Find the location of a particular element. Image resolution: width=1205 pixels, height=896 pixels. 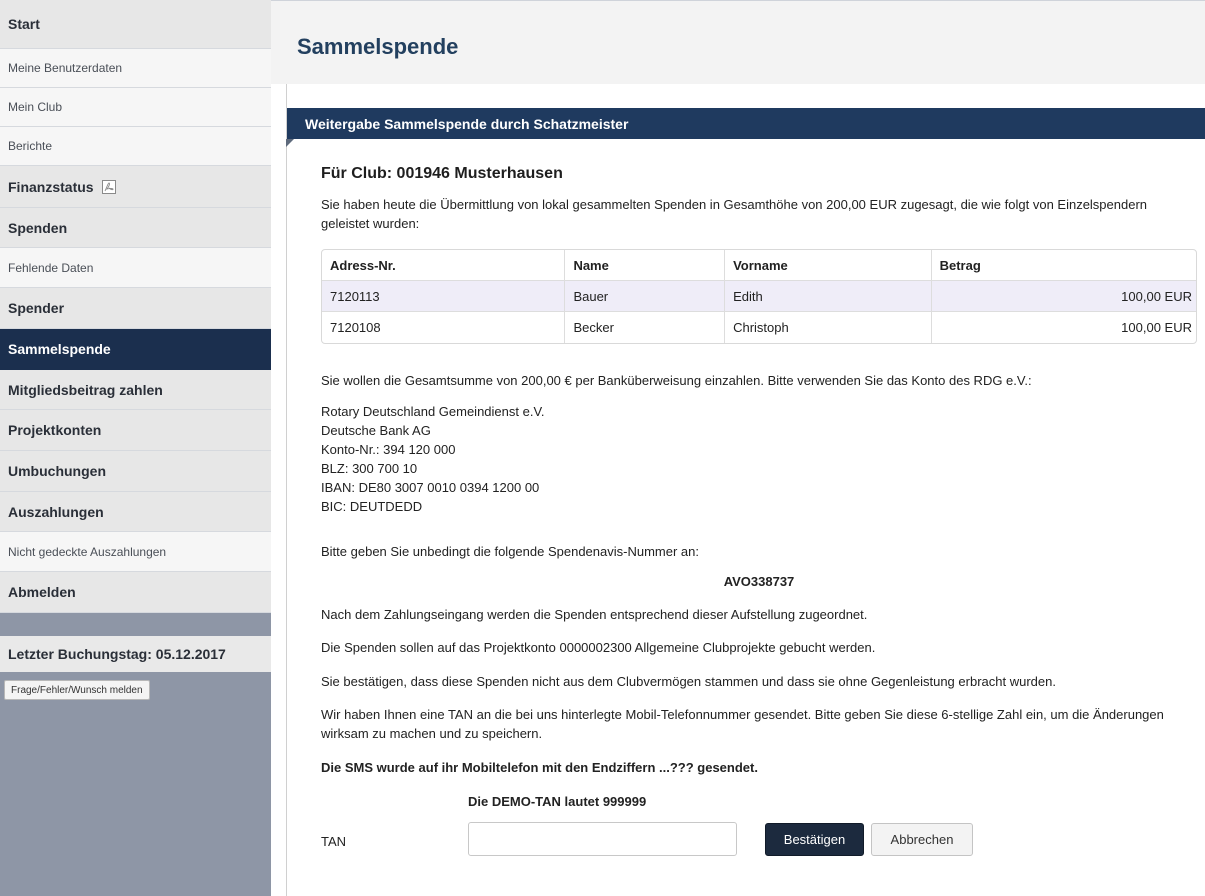

bank-line: IBAN: DE80 3007 0010 0394 1200 00 is located at coordinates (430, 487).